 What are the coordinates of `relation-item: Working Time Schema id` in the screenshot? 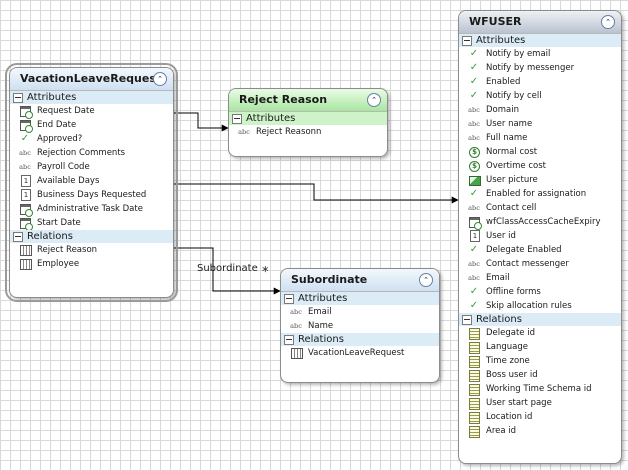 It's located at (540, 389).